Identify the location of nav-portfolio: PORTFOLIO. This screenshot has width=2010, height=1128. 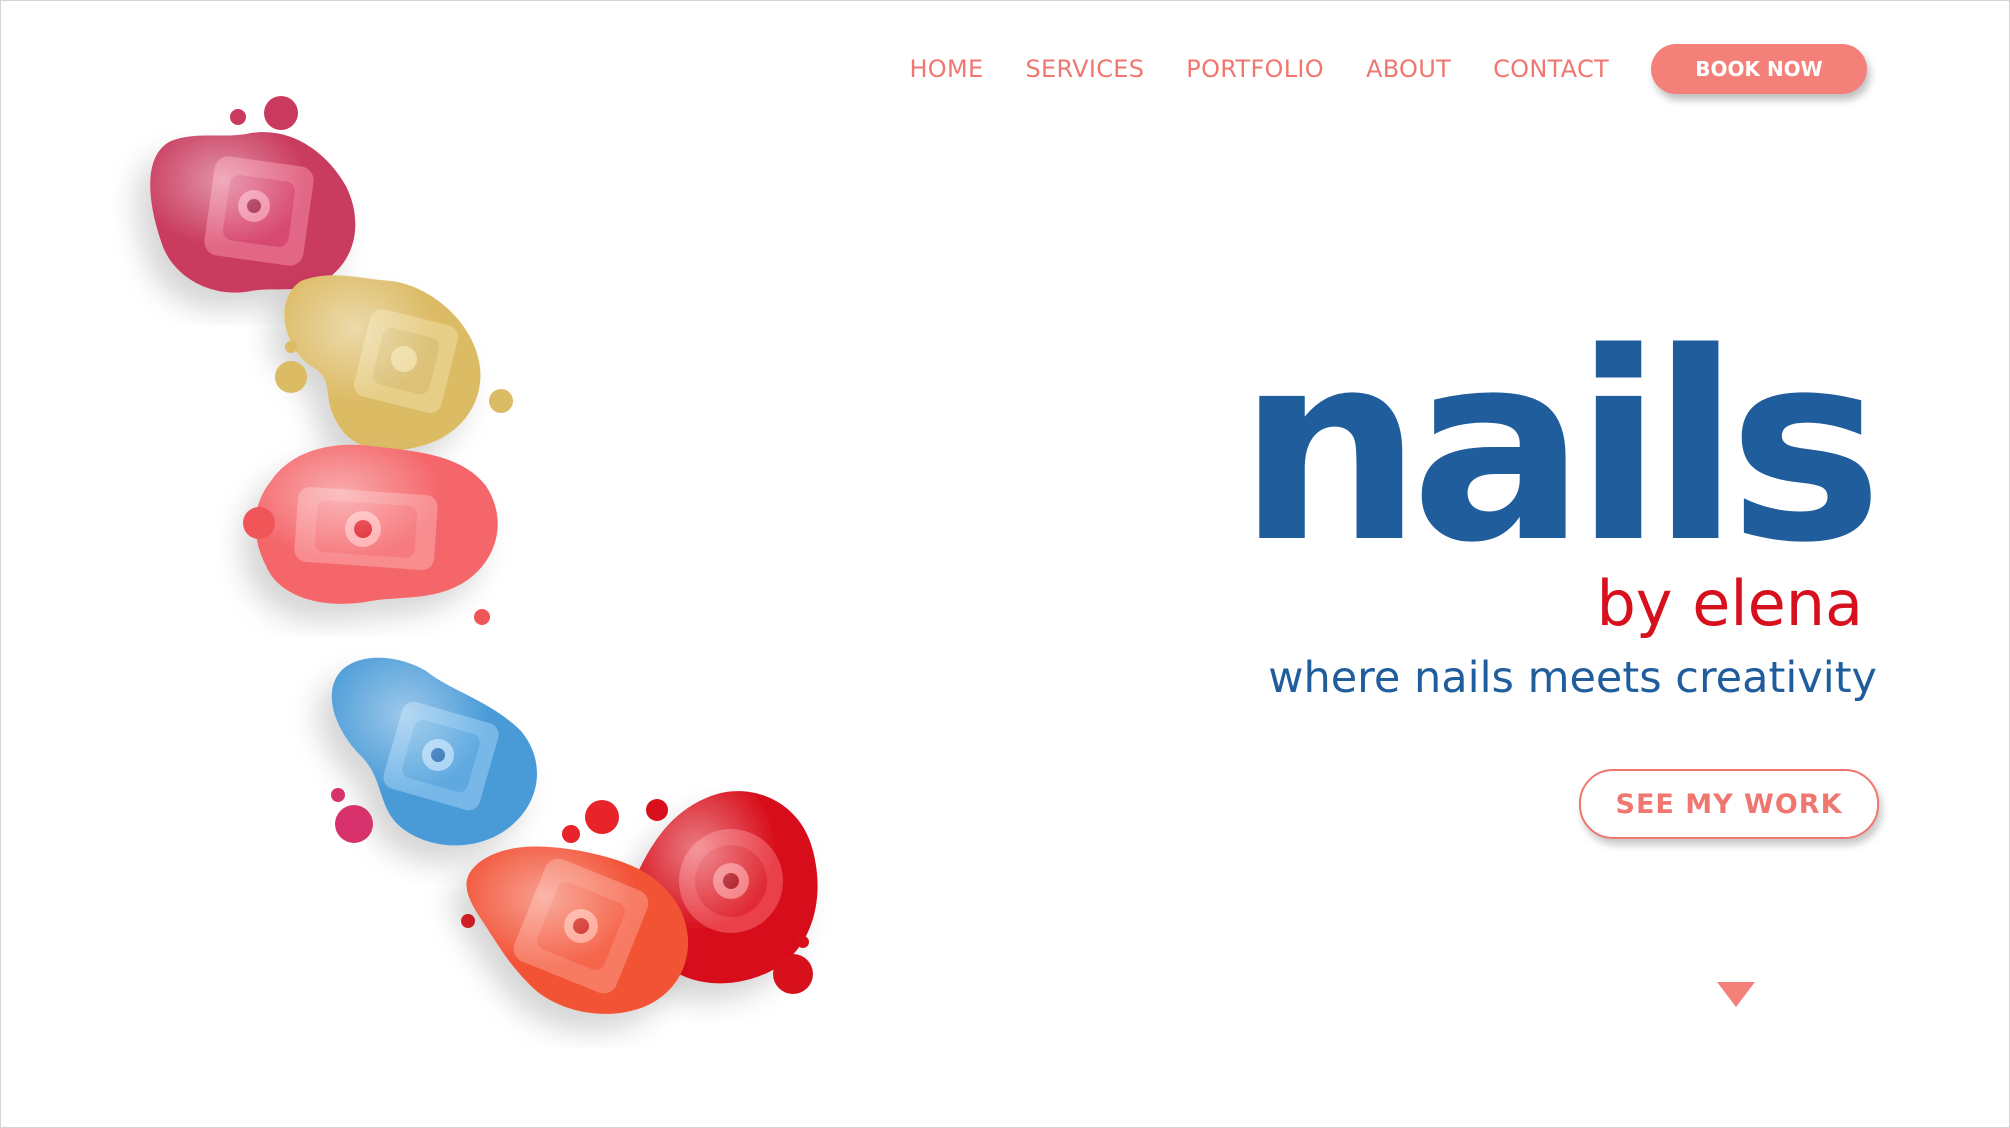
(1255, 69).